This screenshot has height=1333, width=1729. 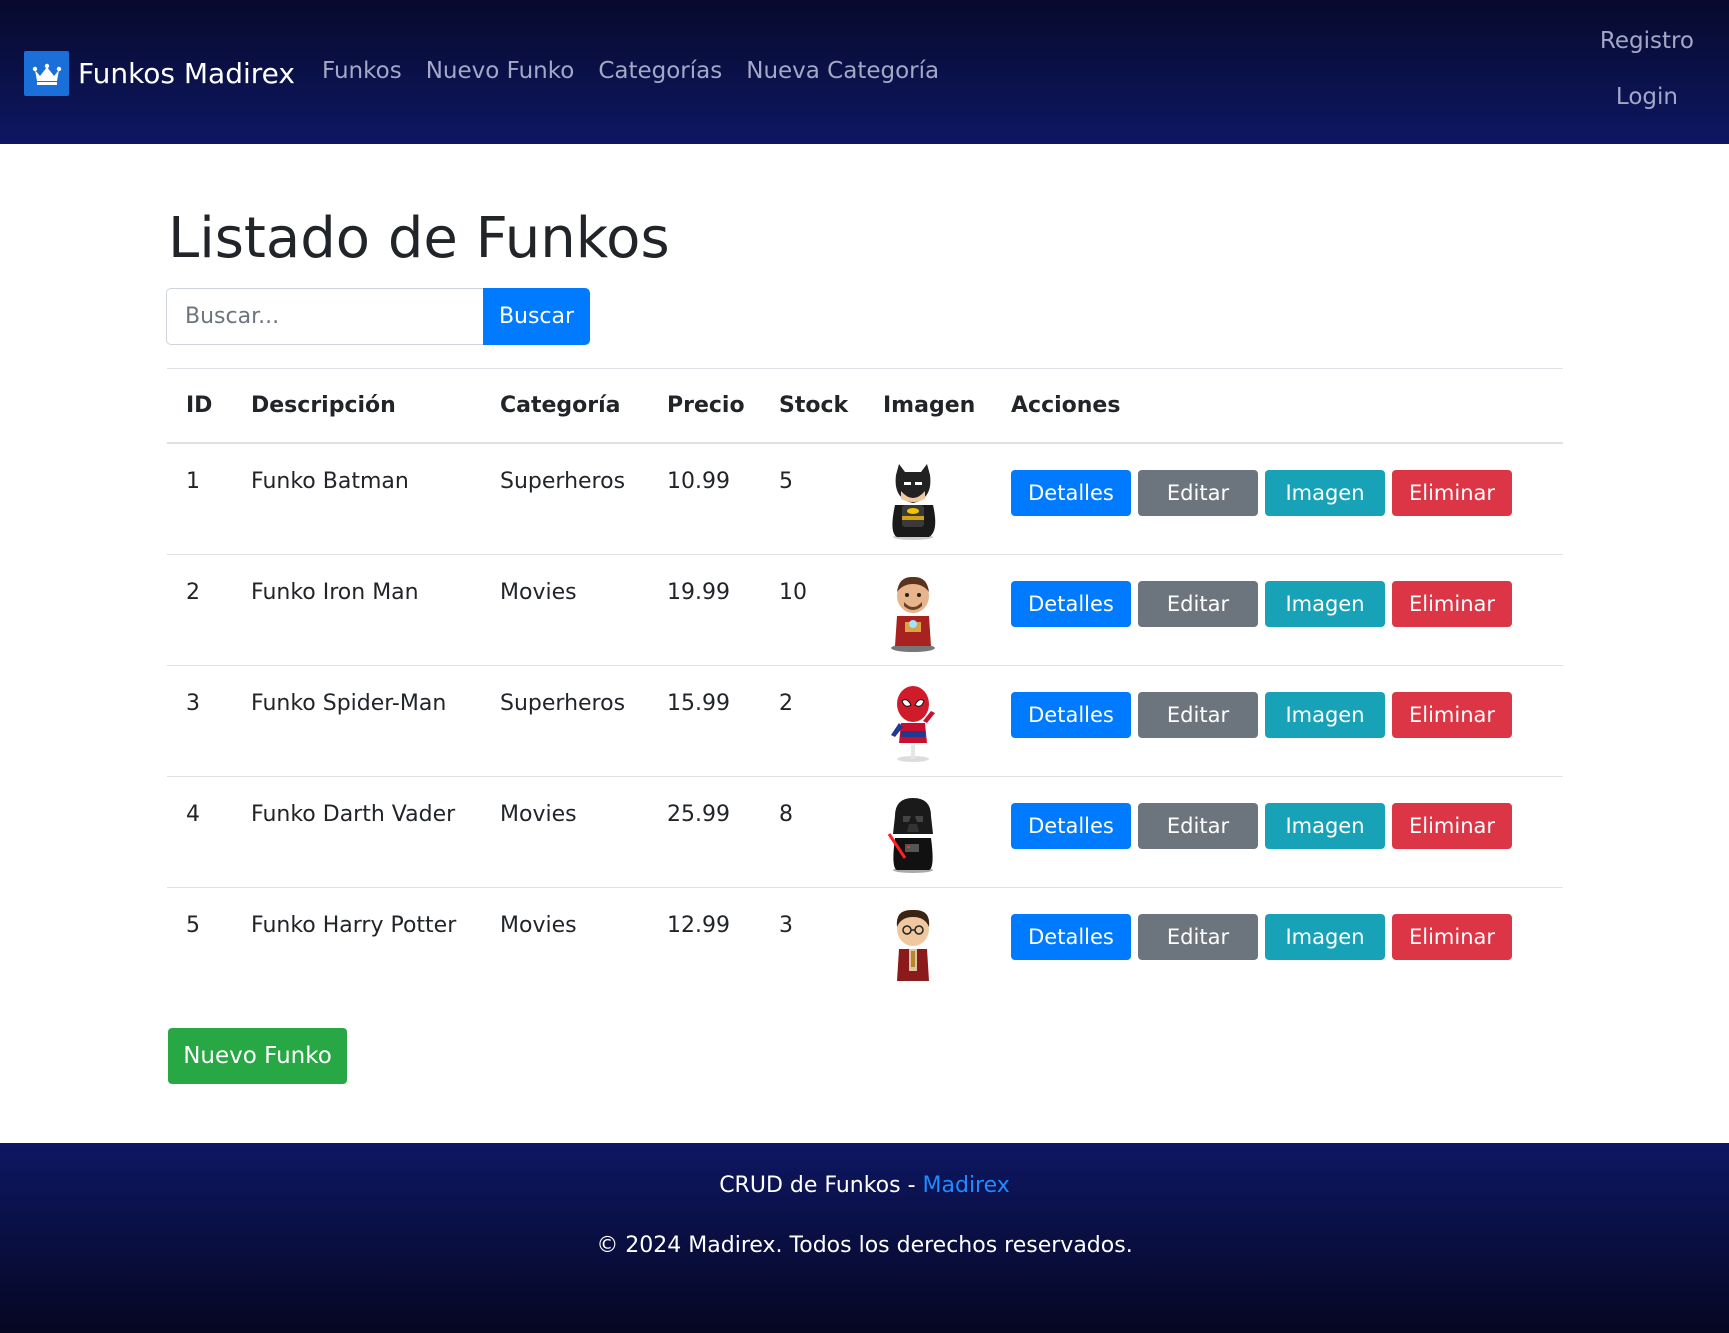 I want to click on new-funko-button: Nuevo Funko, so click(x=257, y=1056).